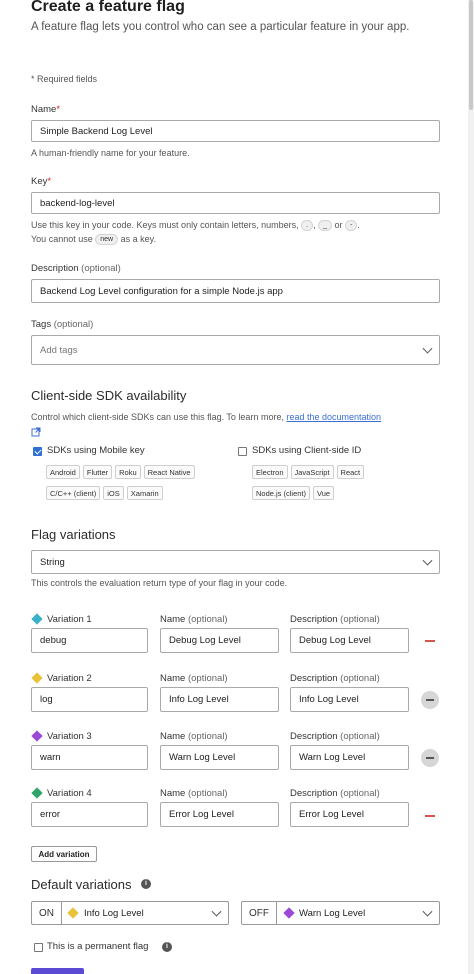 The height and width of the screenshot is (974, 474). Describe the element at coordinates (430, 641) in the screenshot. I see `remove-variation-1-icon` at that location.